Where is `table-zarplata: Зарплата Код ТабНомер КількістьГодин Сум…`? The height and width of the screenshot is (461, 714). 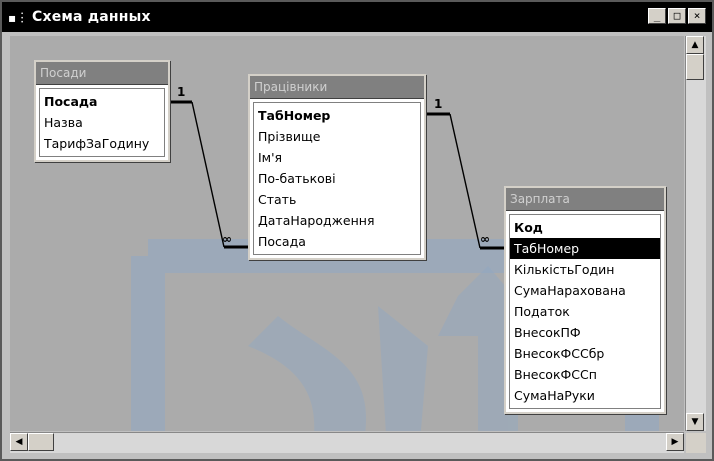
table-zarplata: Зарплата Код ТабНомер КількістьГодин Сум… is located at coordinates (585, 300).